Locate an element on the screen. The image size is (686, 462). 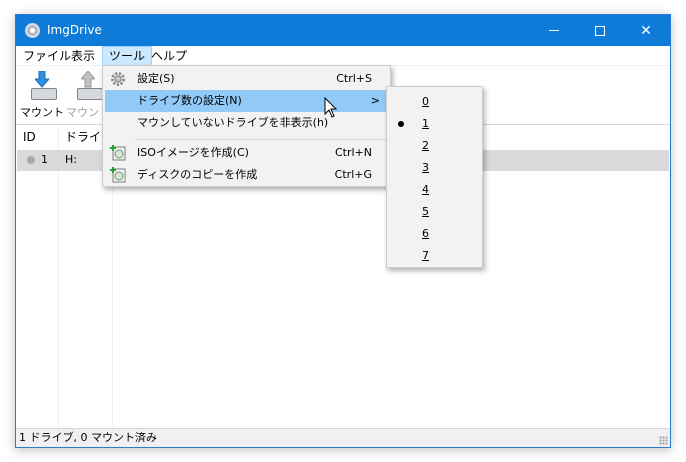
option-label: 6 is located at coordinates (425, 233).